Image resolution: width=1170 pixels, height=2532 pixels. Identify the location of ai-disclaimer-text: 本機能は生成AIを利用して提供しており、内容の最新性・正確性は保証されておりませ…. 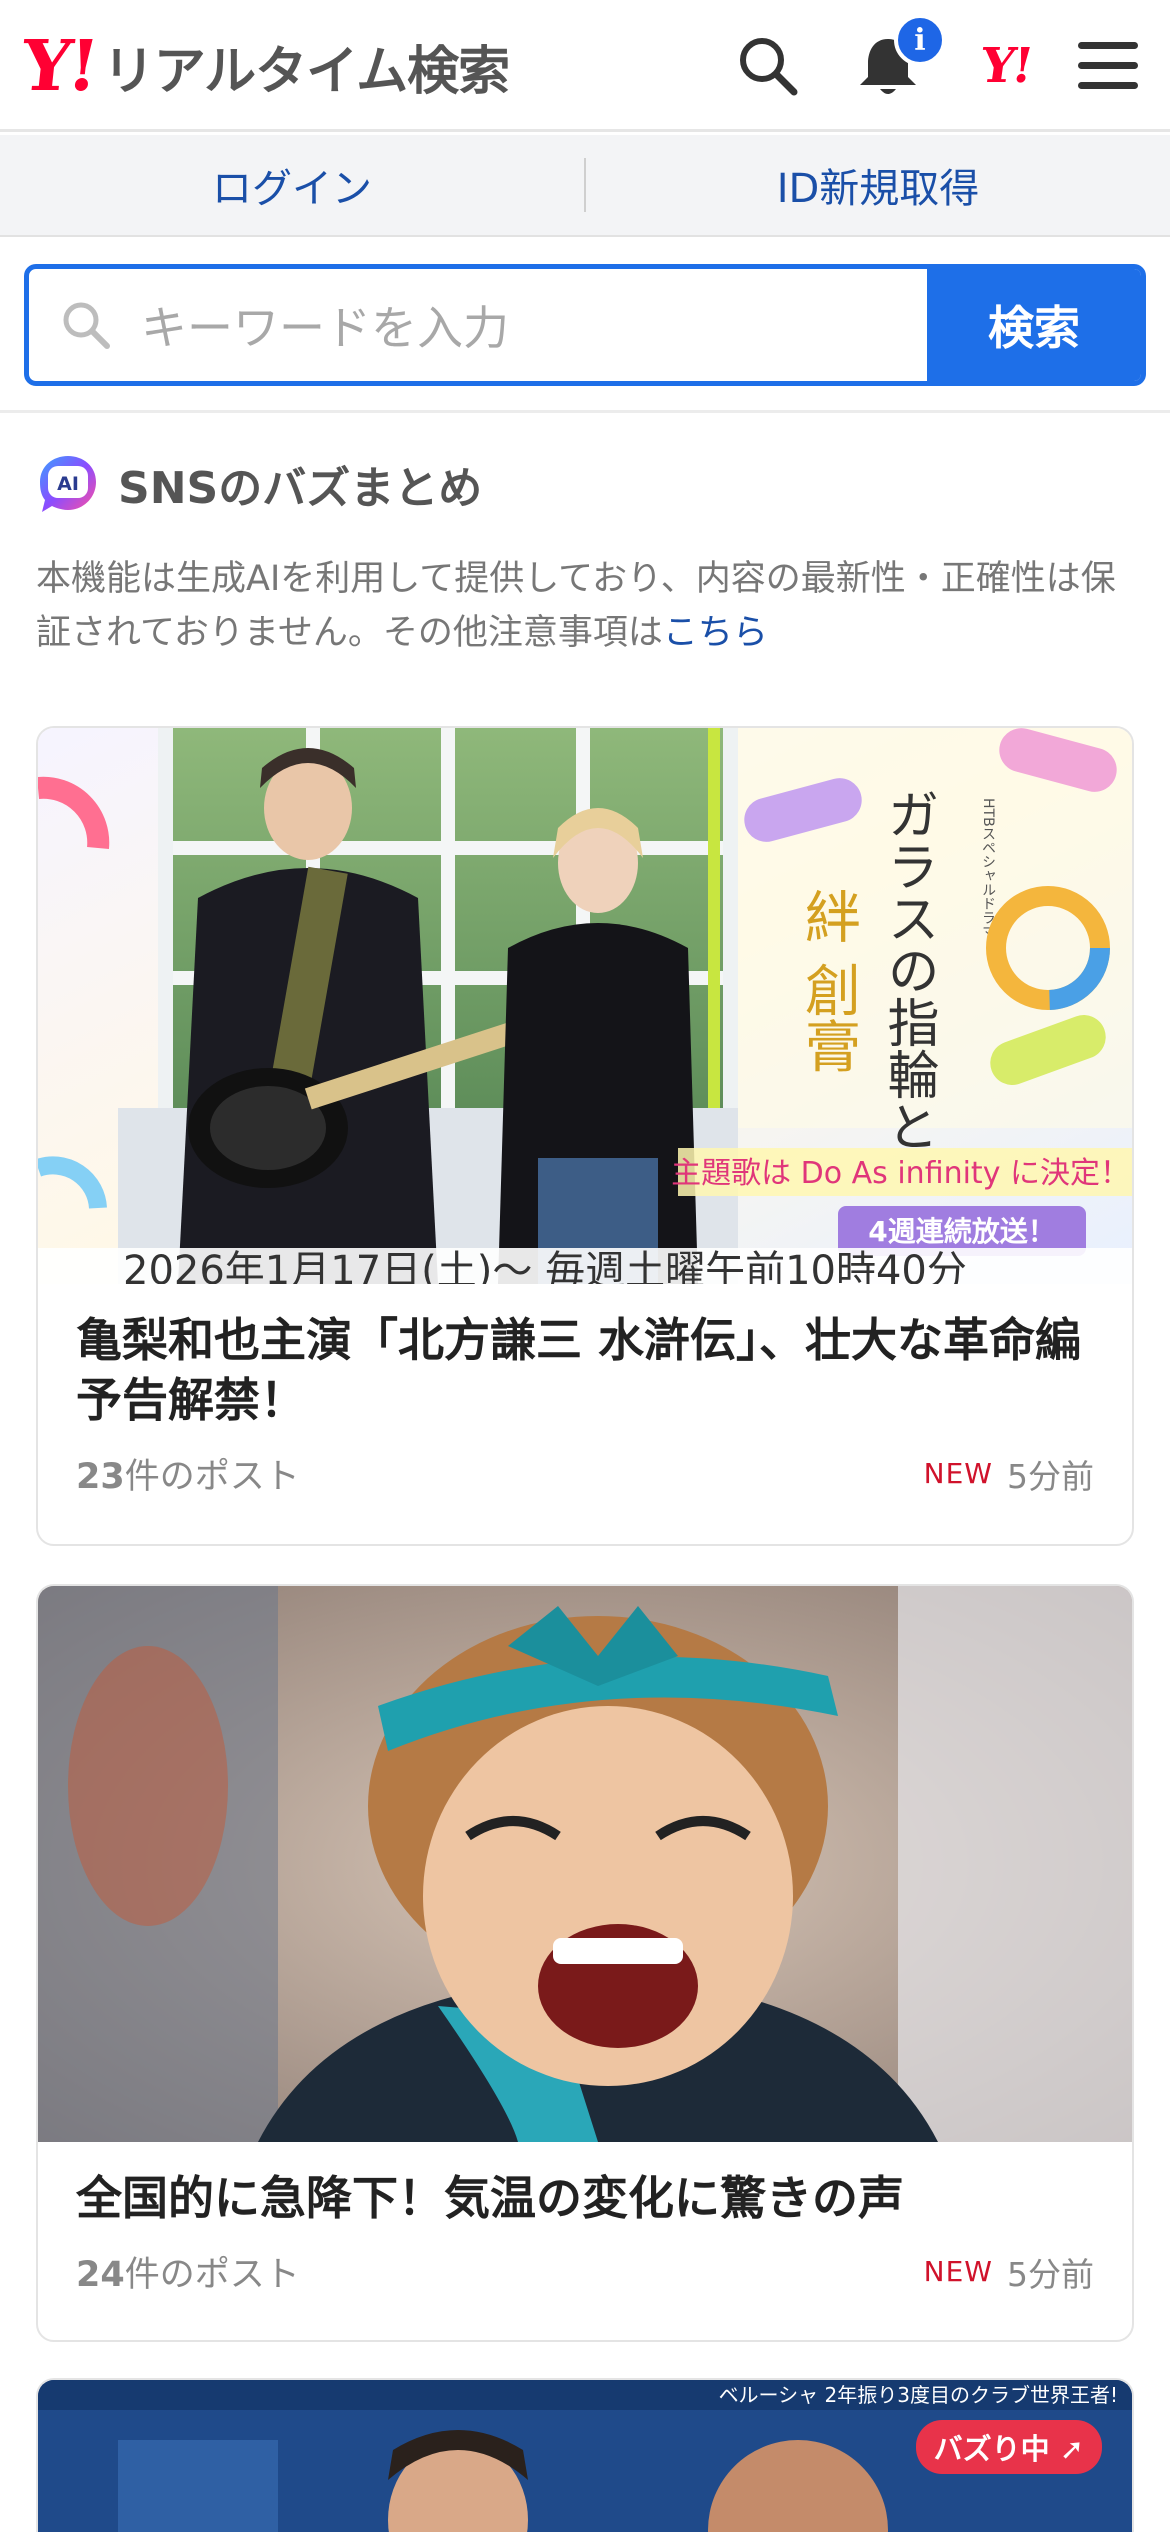
(576, 606).